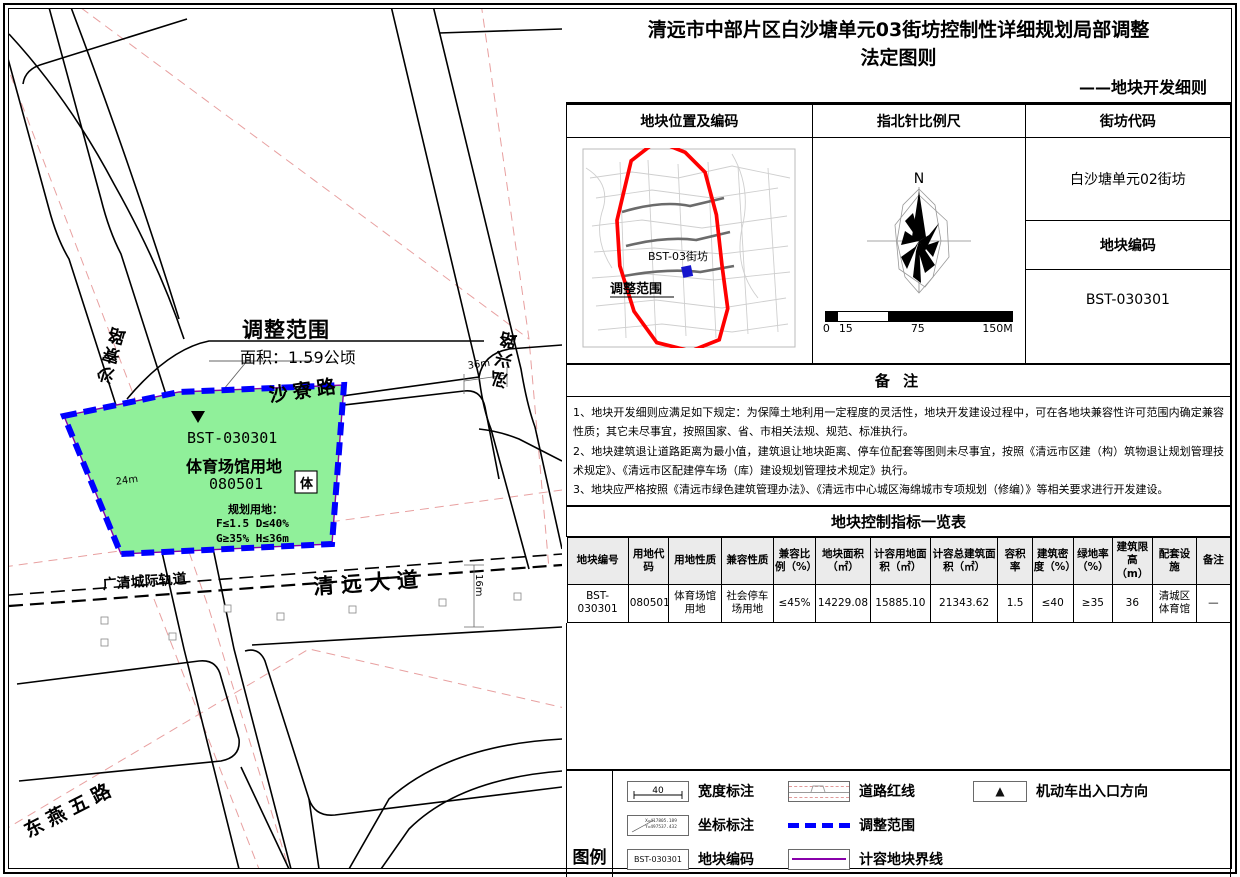 This screenshot has height=877, width=1240. I want to click on cell-facilities: 清城区体育馆, so click(1174, 603).